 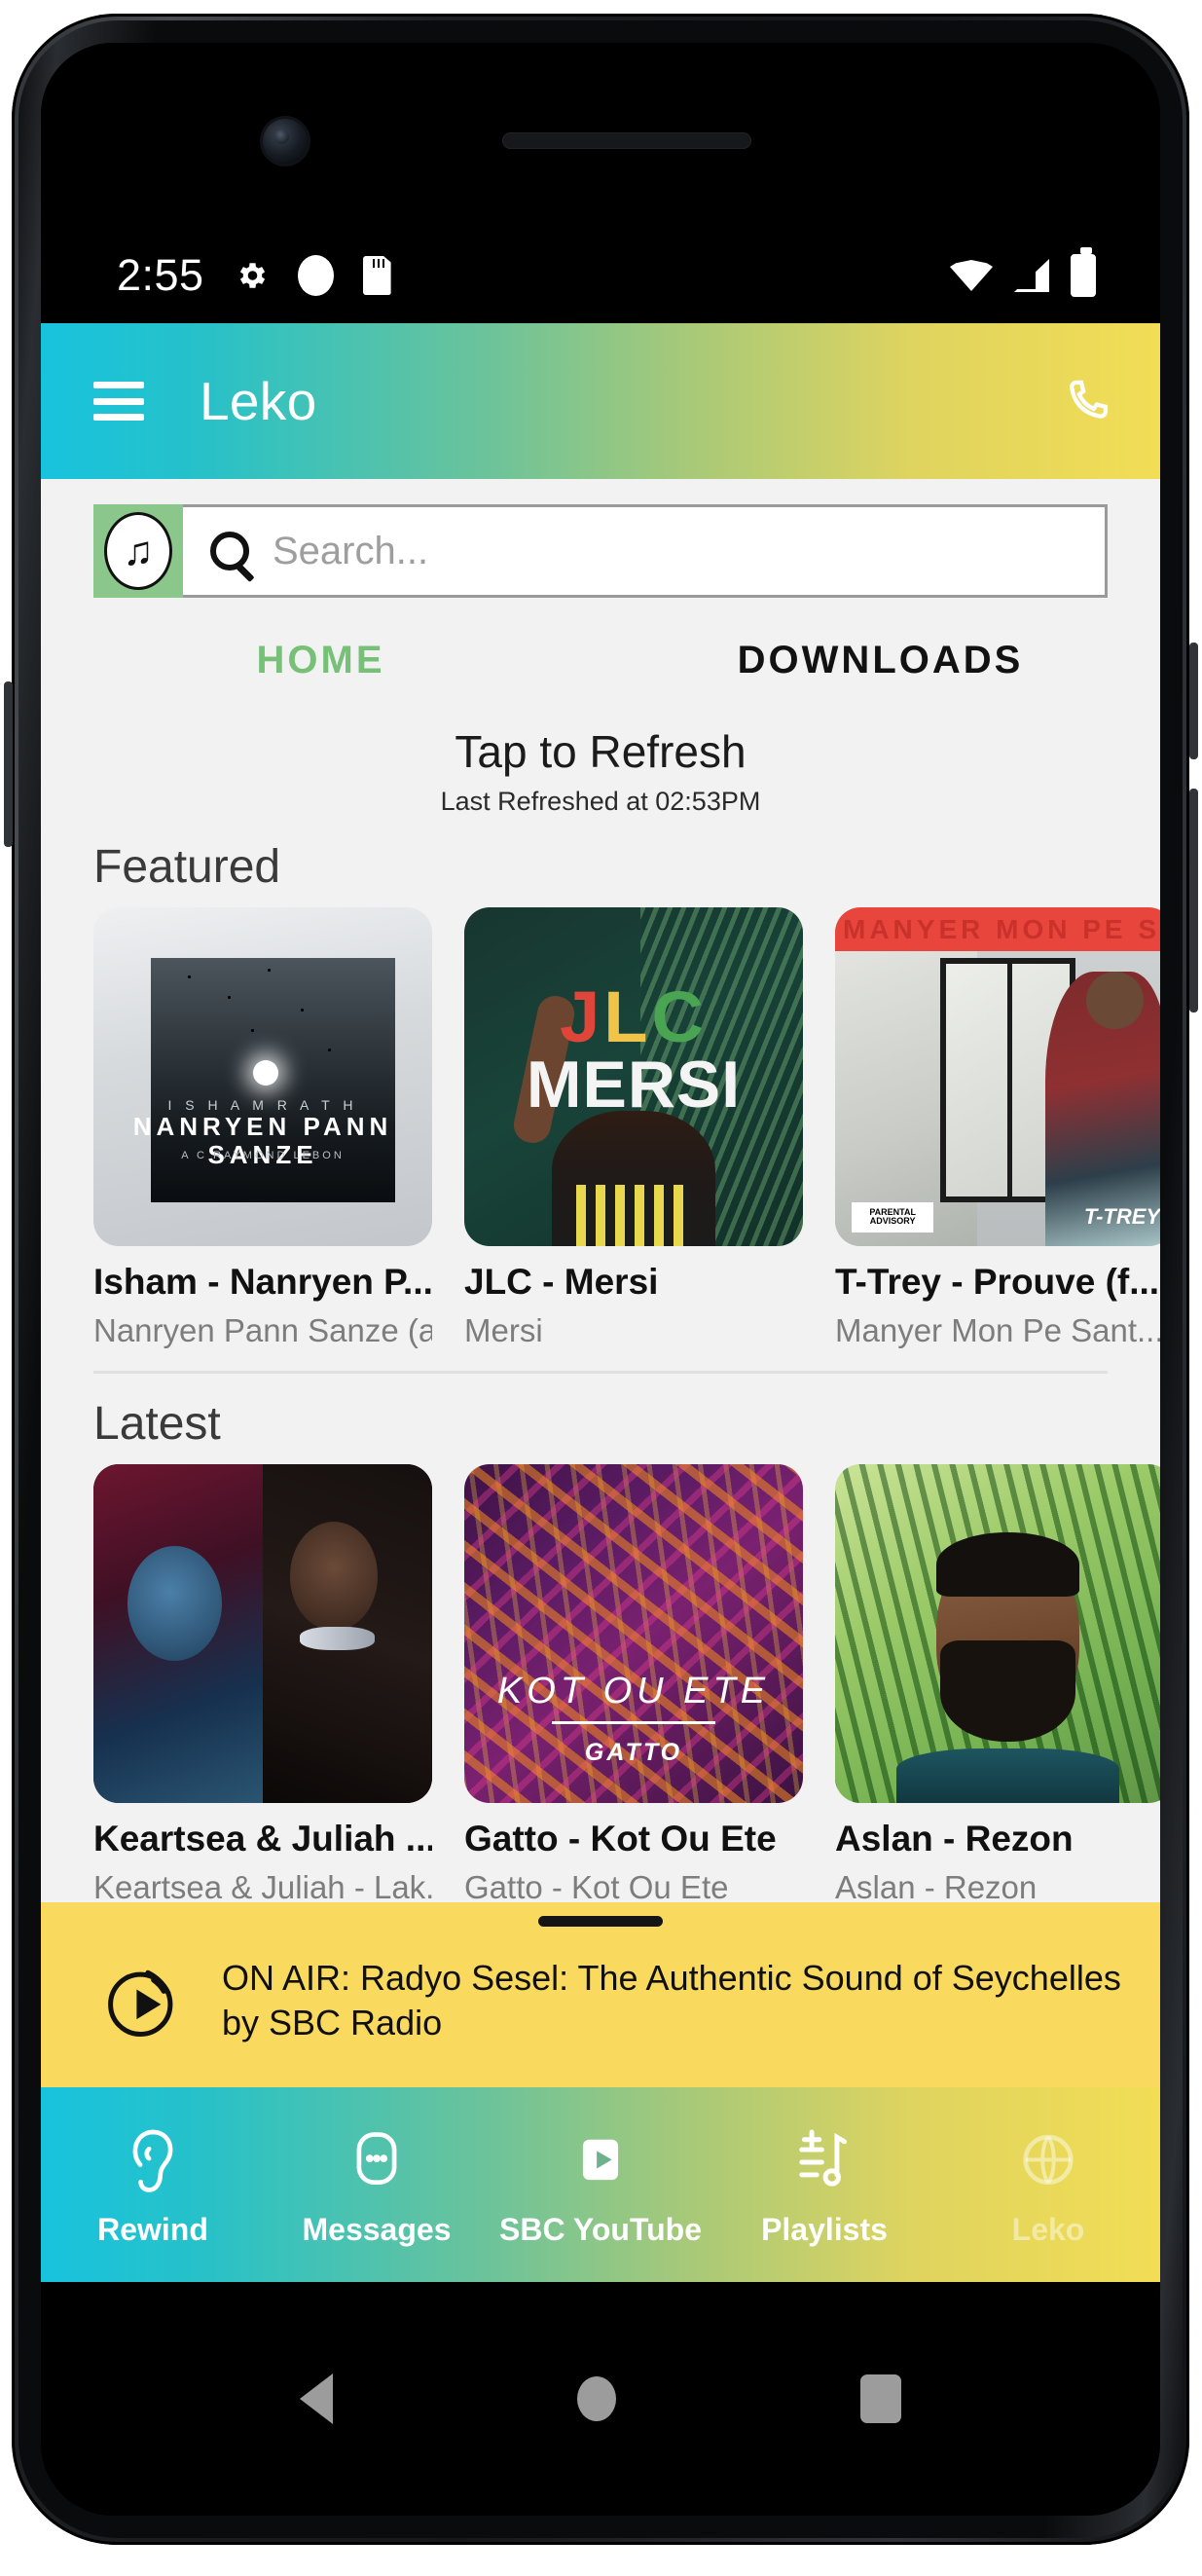 I want to click on card-subtitle: Mersi, so click(x=504, y=1330).